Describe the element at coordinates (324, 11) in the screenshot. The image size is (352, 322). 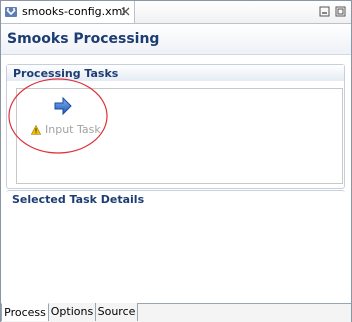
I see `minimize-icon` at that location.